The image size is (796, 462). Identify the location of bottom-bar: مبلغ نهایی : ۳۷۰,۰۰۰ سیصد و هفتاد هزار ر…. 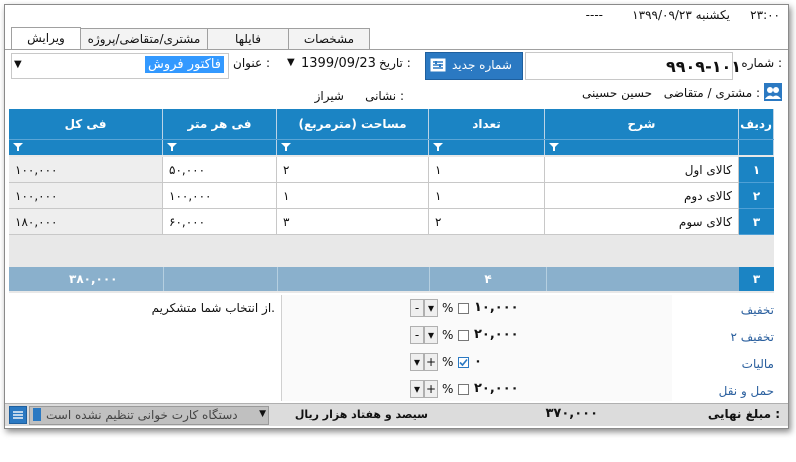
(396, 414).